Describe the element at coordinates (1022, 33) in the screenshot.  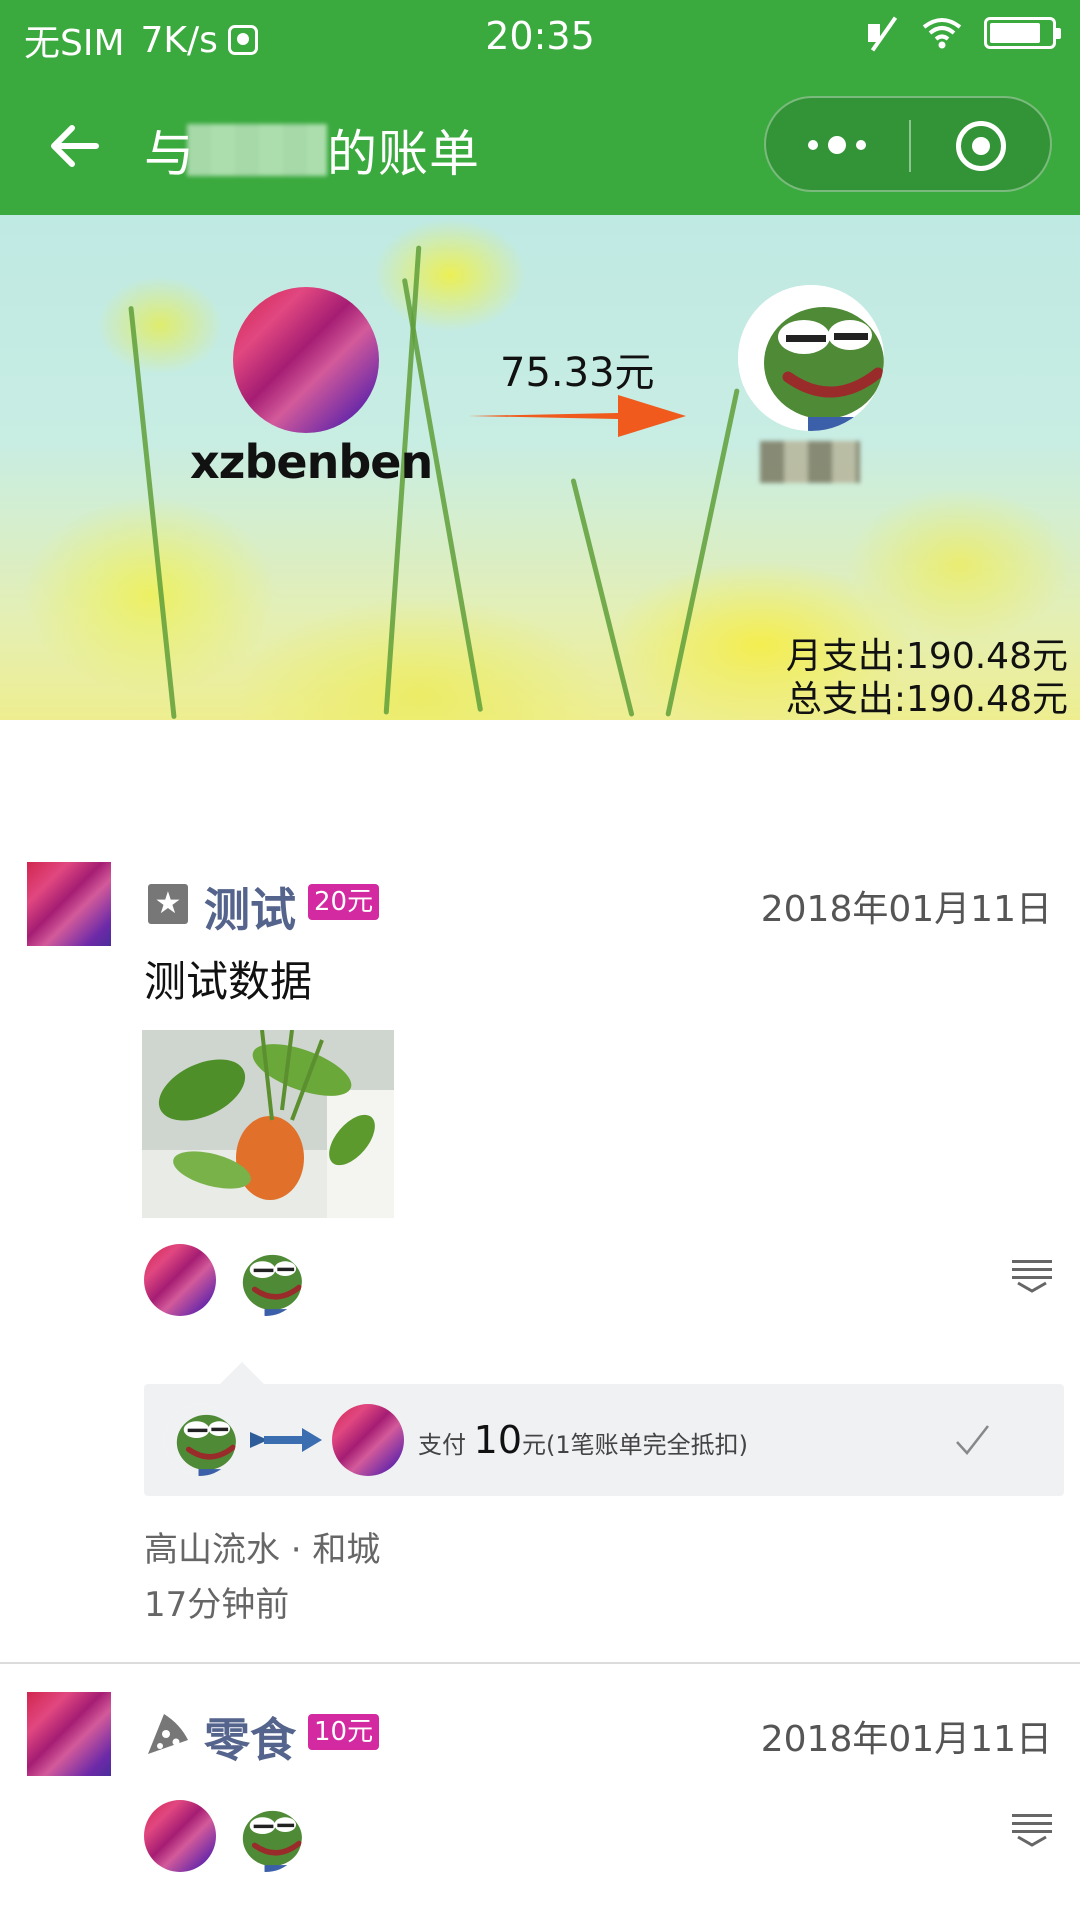
I see `battery-icon` at that location.